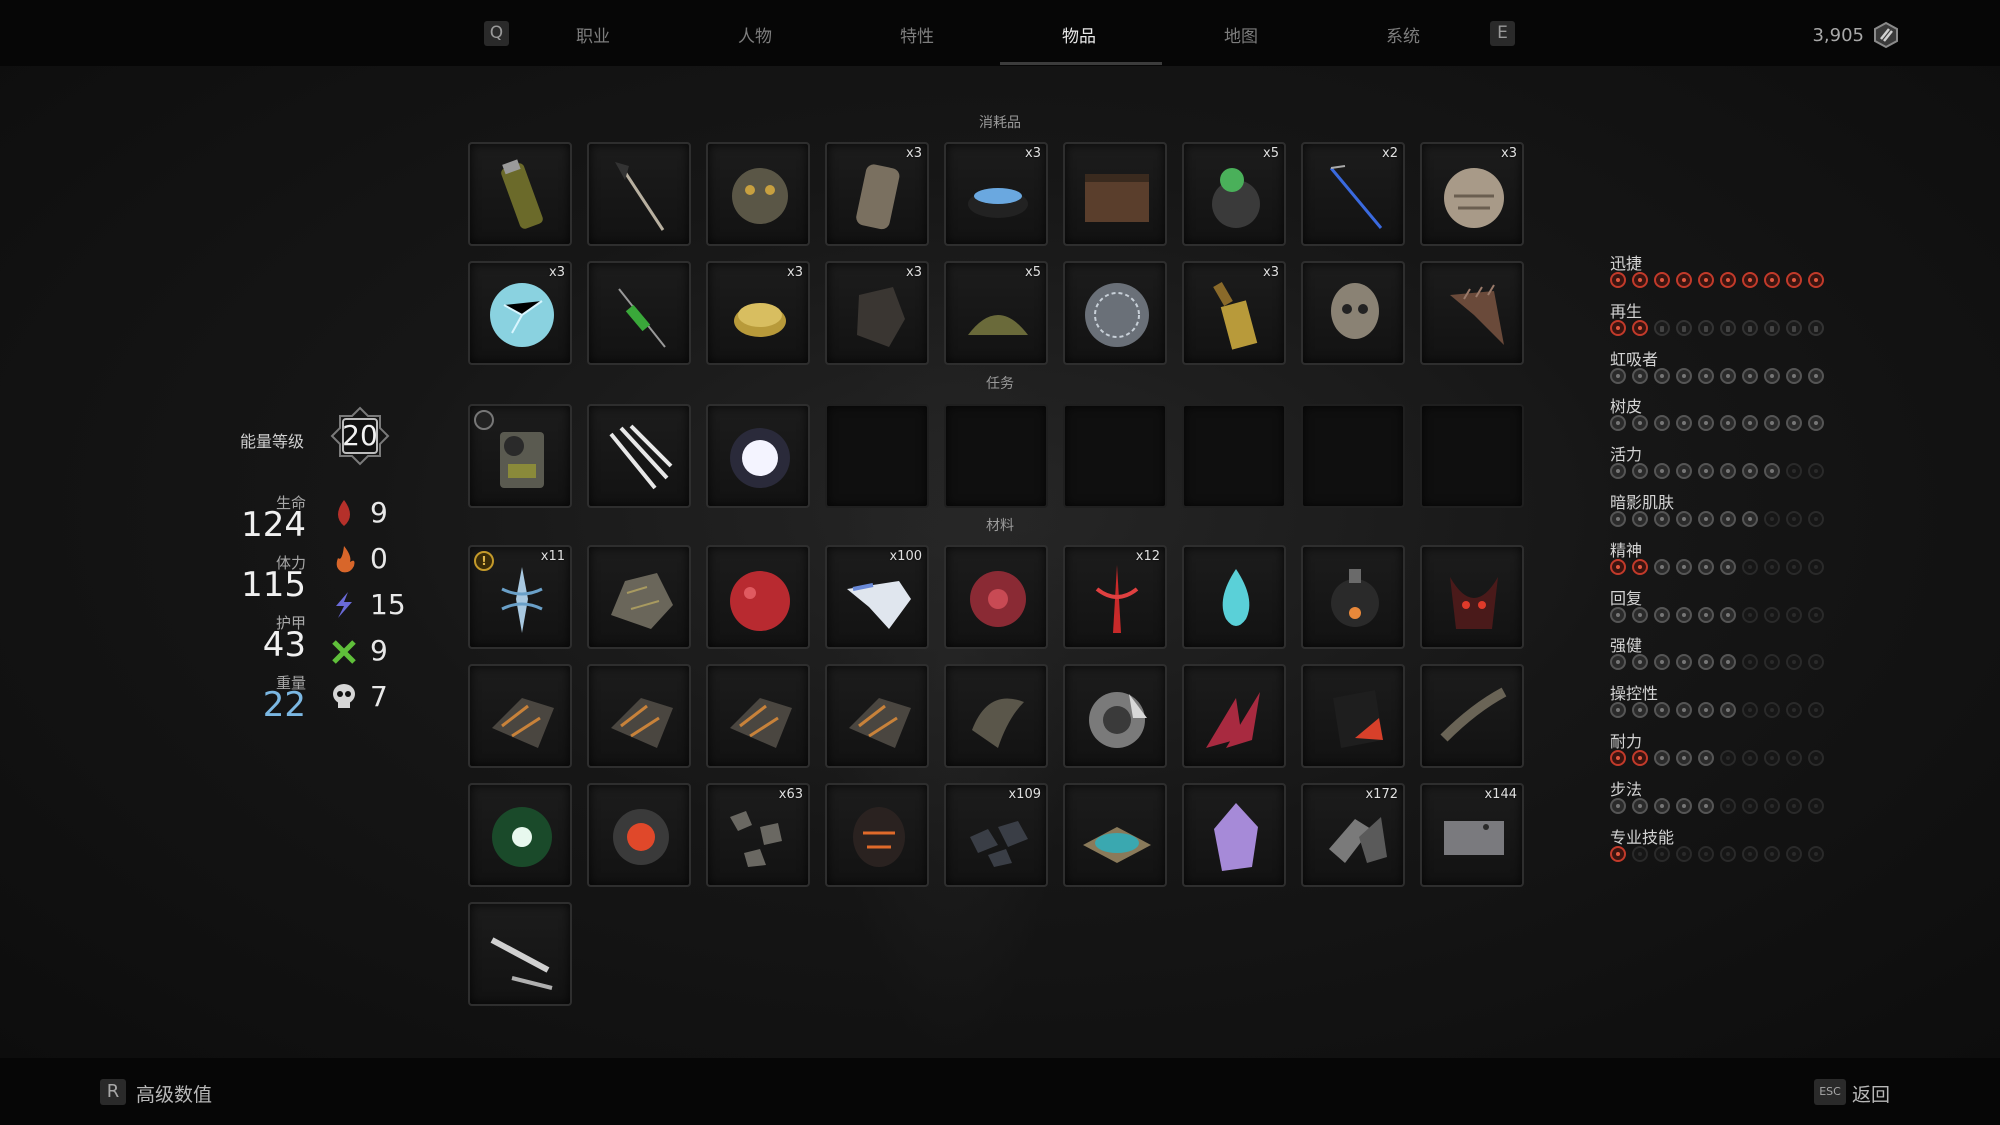 This screenshot has height=1125, width=2000. What do you see at coordinates (1626, 597) in the screenshot?
I see `trait-name-7: 回复` at bounding box center [1626, 597].